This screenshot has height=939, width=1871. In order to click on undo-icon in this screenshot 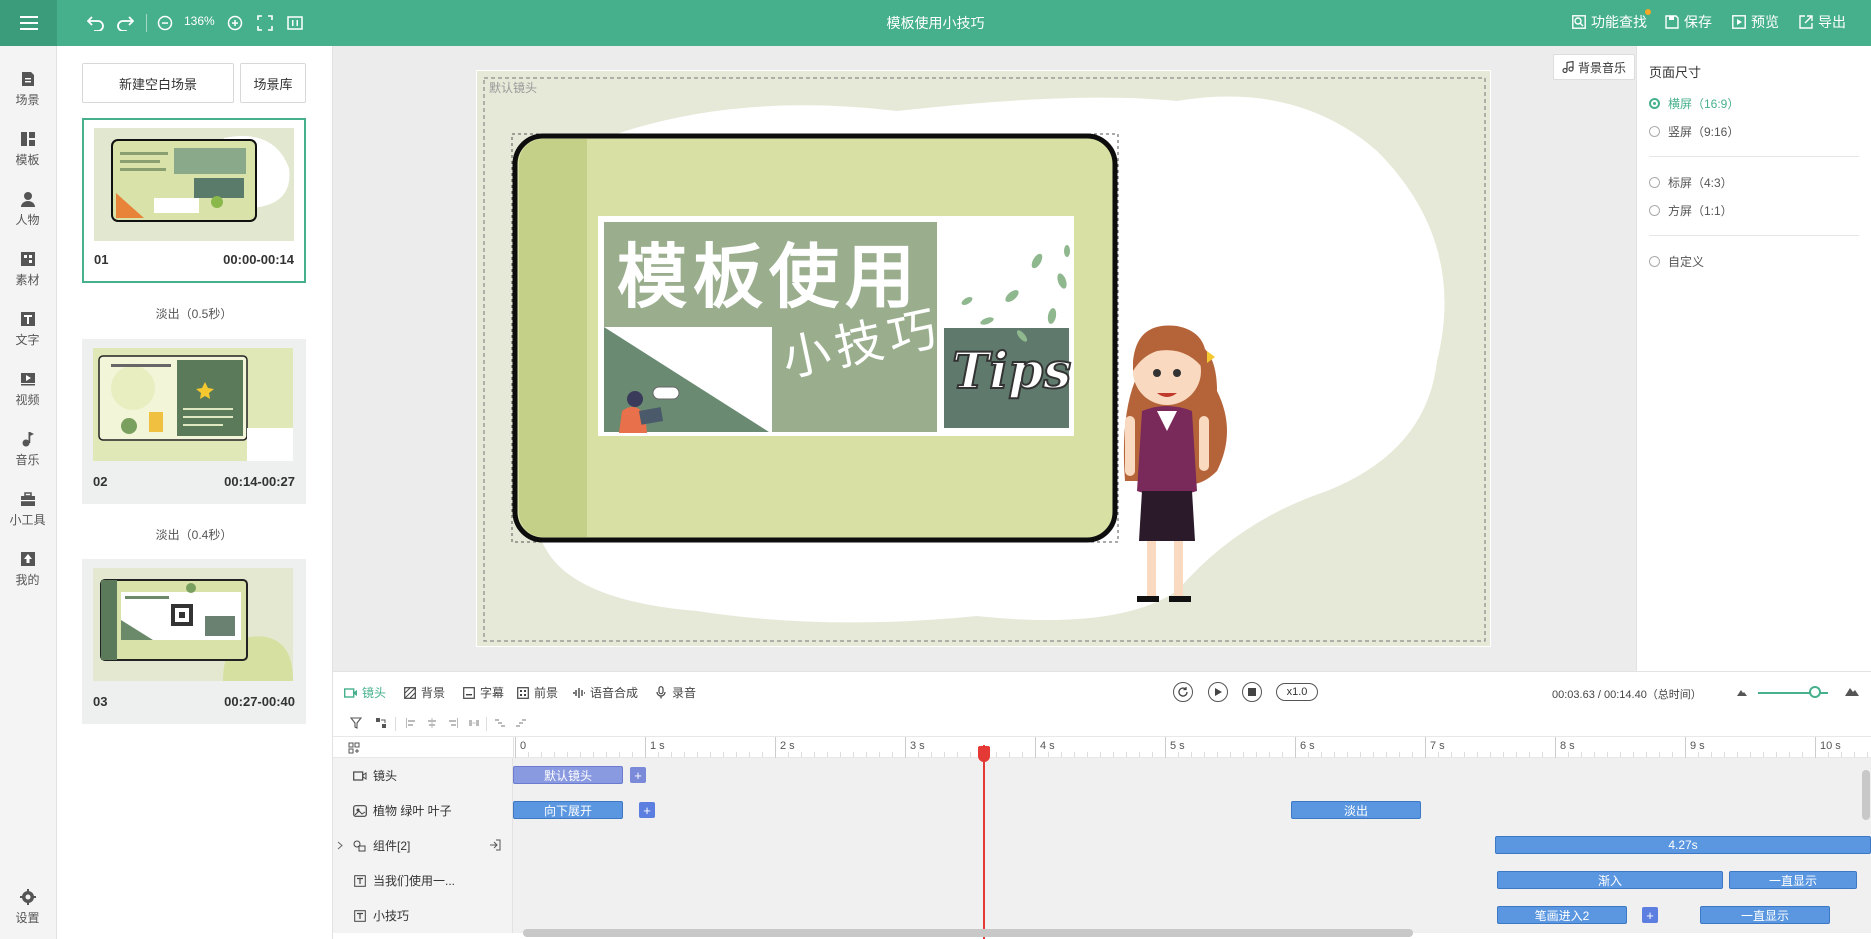, I will do `click(96, 23)`.